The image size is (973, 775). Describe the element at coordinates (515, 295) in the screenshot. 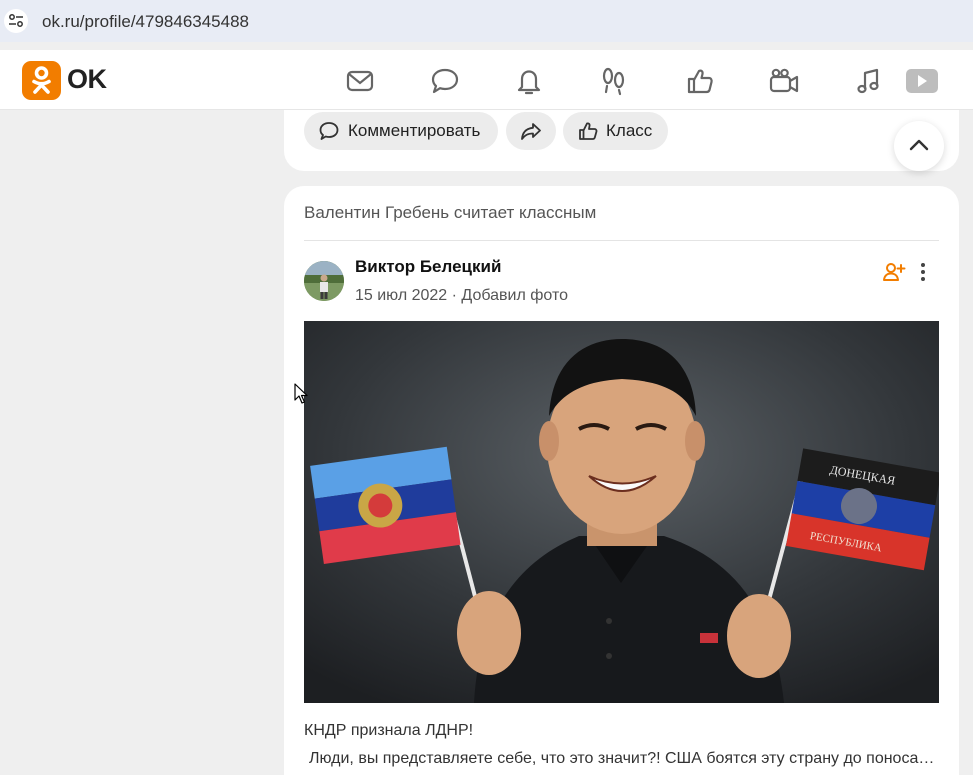

I see `post-action: Добавил фото` at that location.